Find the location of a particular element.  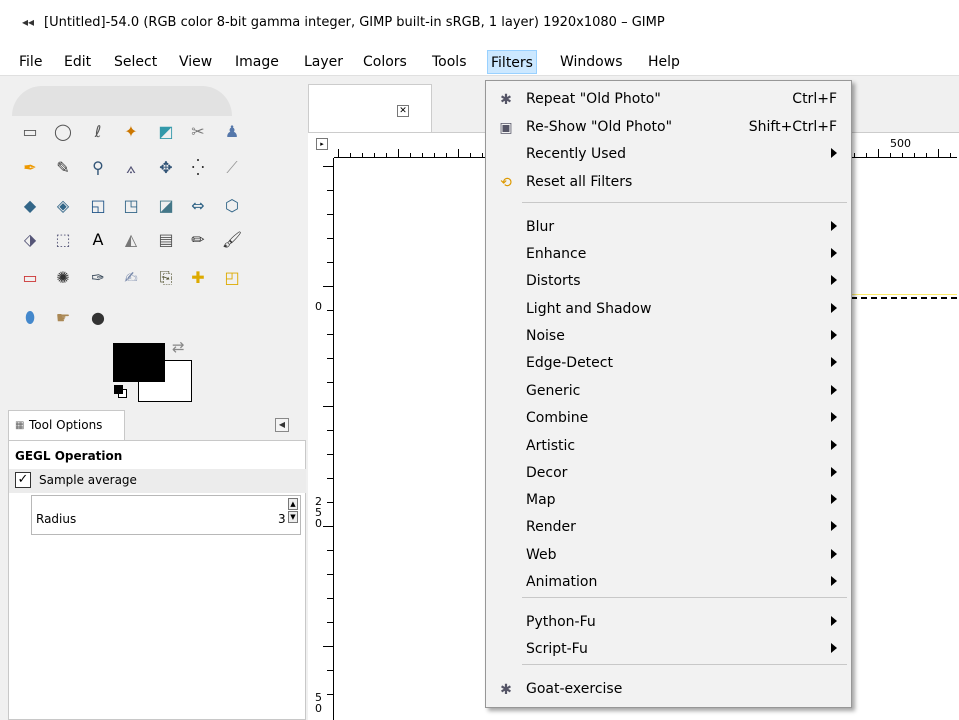

menu-layer: Layer is located at coordinates (323, 64).